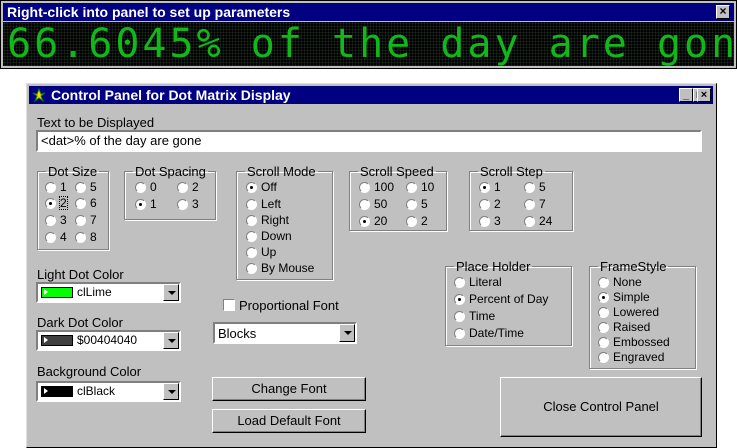 This screenshot has width=737, height=448. I want to click on scroll-step-legend: Scroll Step, so click(511, 171).